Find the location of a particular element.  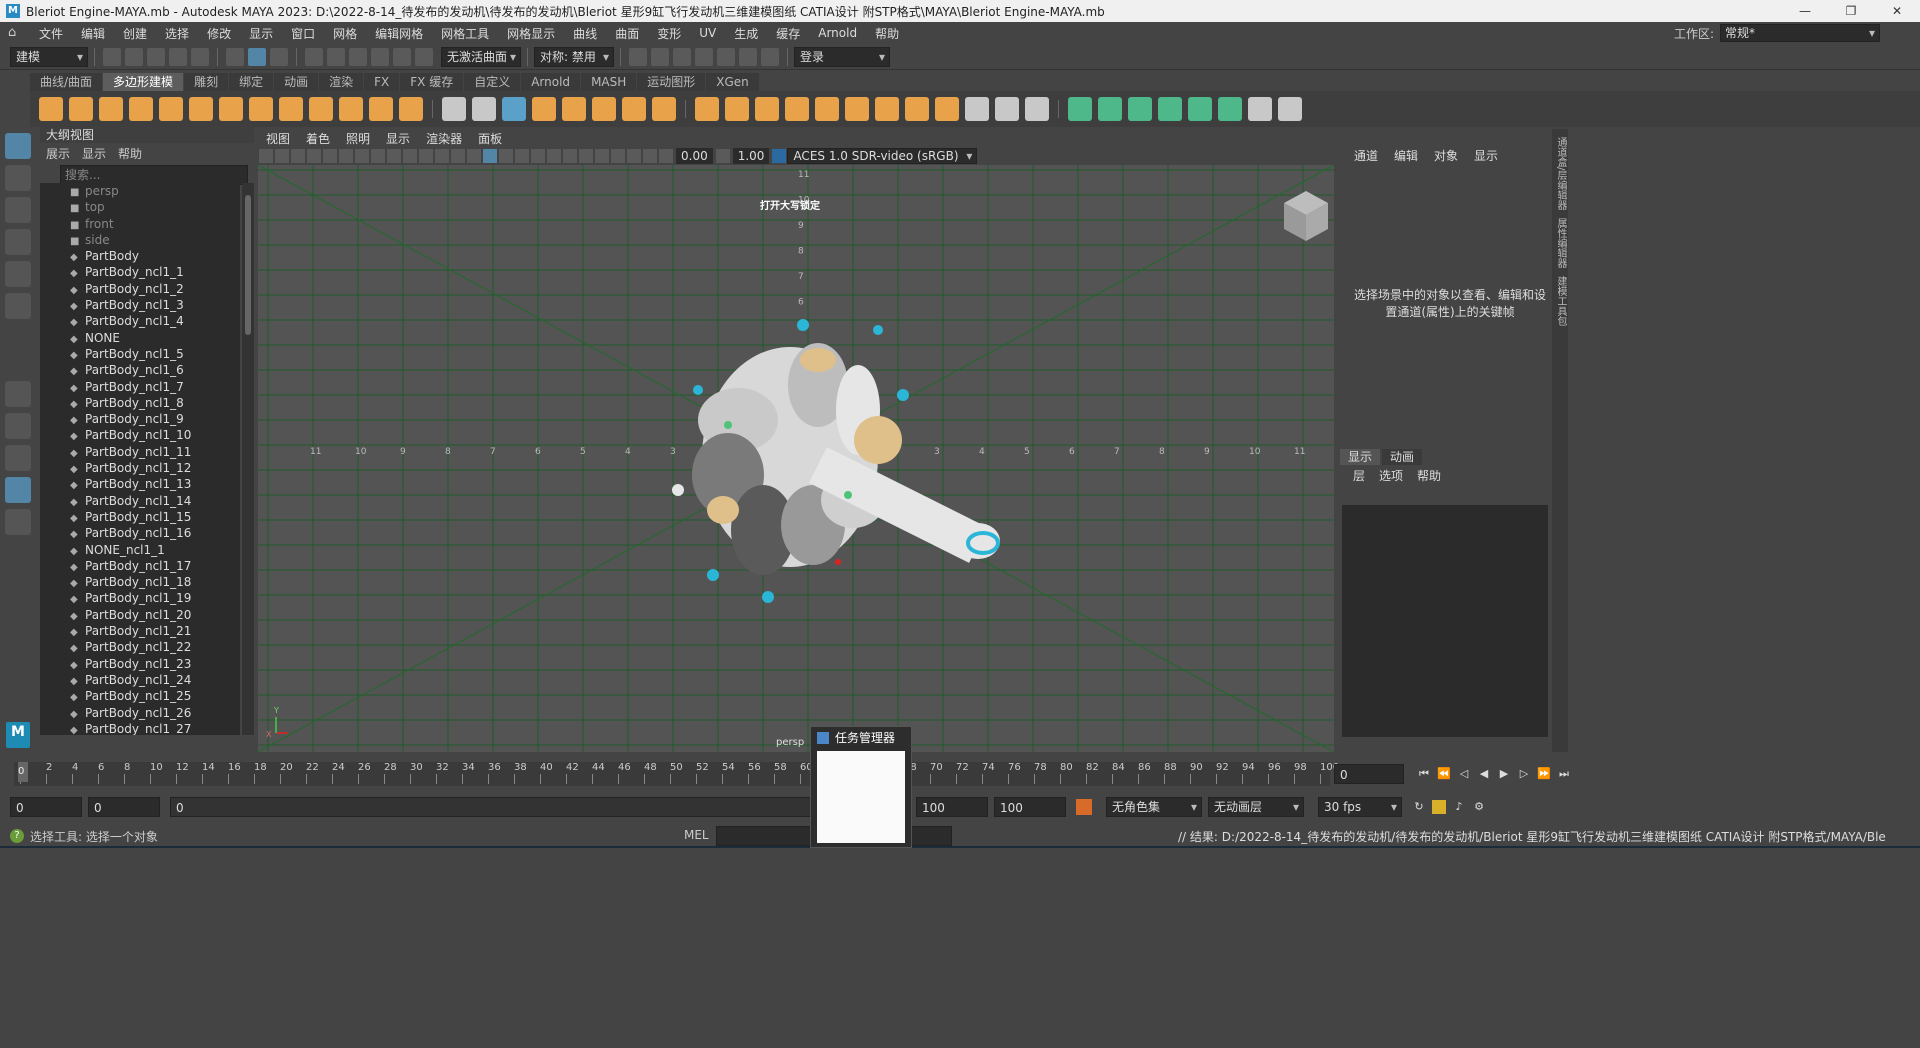

arnold-render-icon is located at coordinates (748, 56).